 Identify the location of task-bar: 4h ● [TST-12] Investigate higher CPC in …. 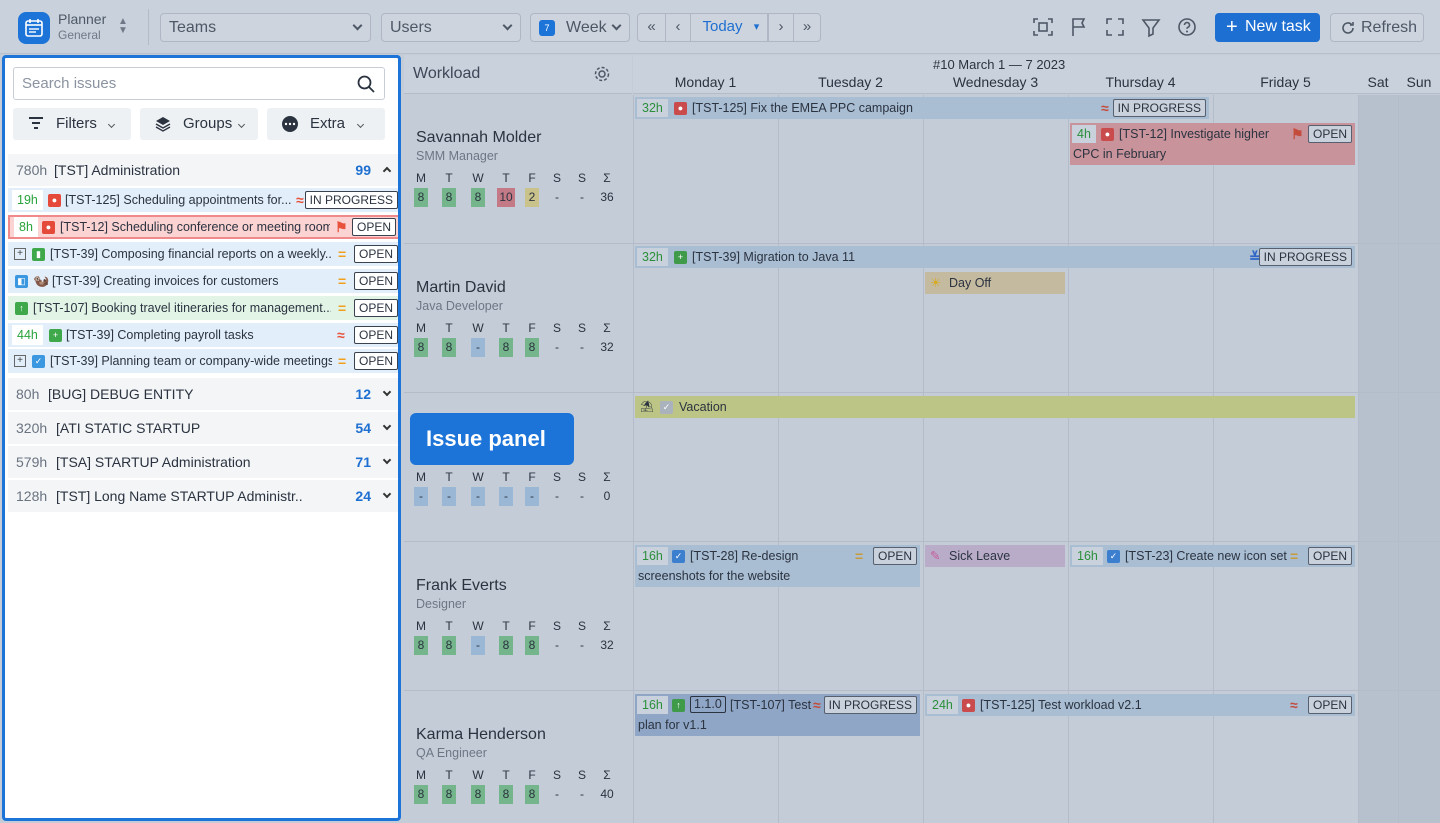
(1212, 144).